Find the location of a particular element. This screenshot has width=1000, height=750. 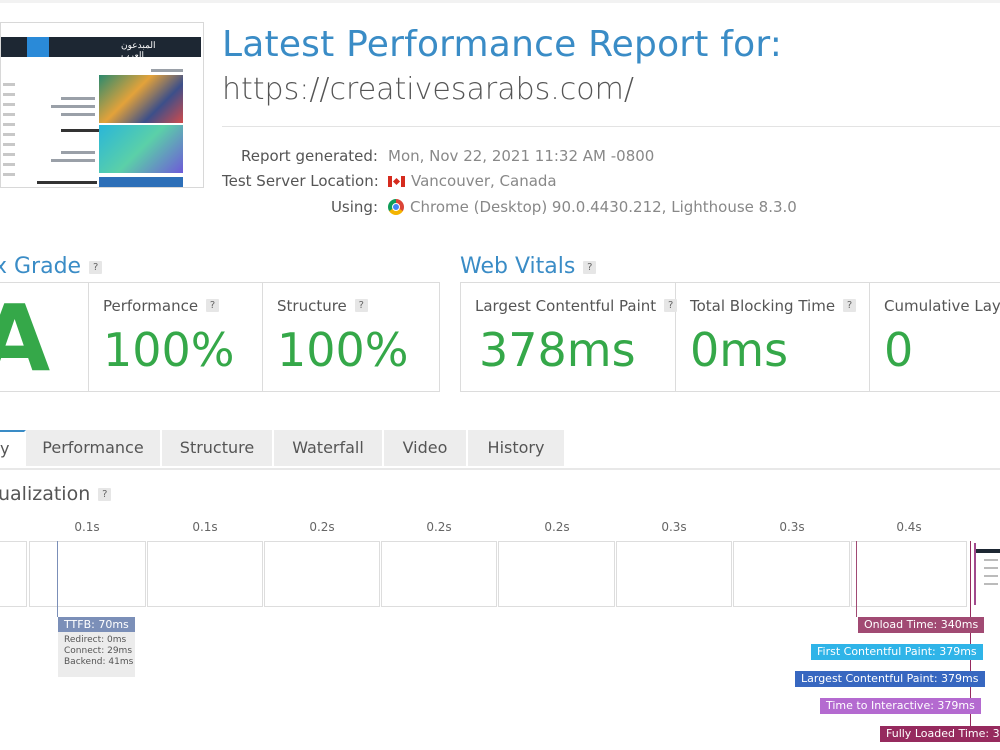

meta-label-location: Test Server Location: is located at coordinates (300, 181).